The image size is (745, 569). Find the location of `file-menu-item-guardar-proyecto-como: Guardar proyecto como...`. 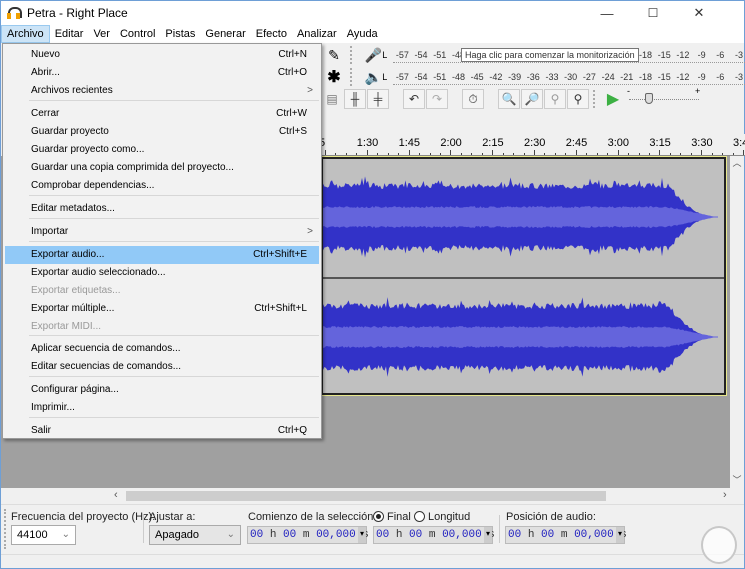

file-menu-item-guardar-proyecto-como: Guardar proyecto como... is located at coordinates (162, 150).